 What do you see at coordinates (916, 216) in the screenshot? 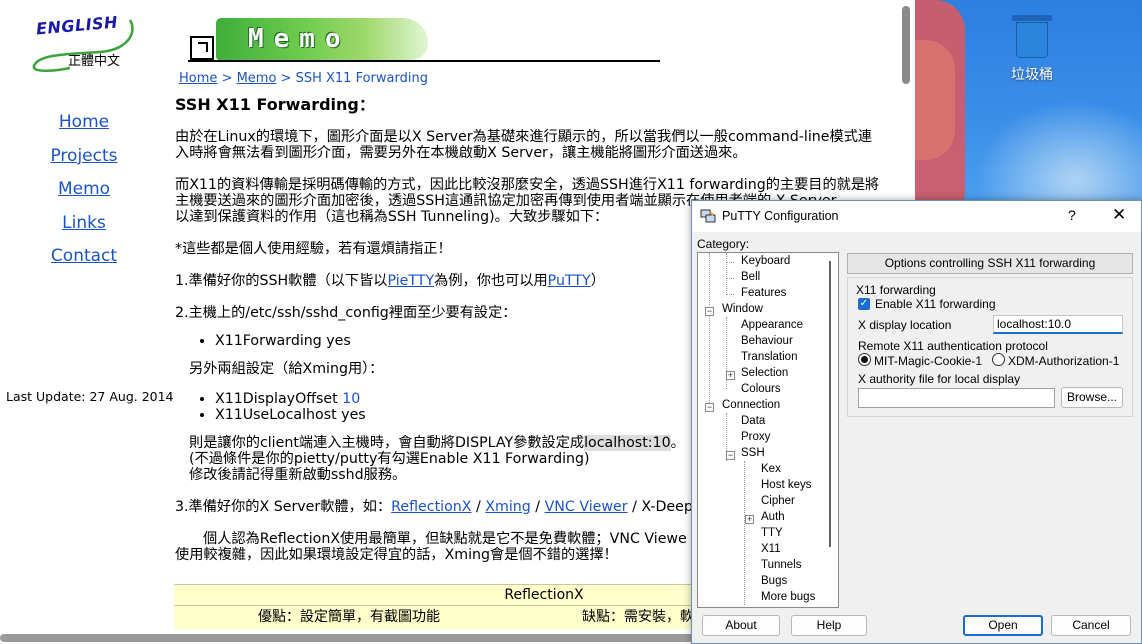
I see `dialog-titlebar: PuTTY Configuration ? ✕` at bounding box center [916, 216].